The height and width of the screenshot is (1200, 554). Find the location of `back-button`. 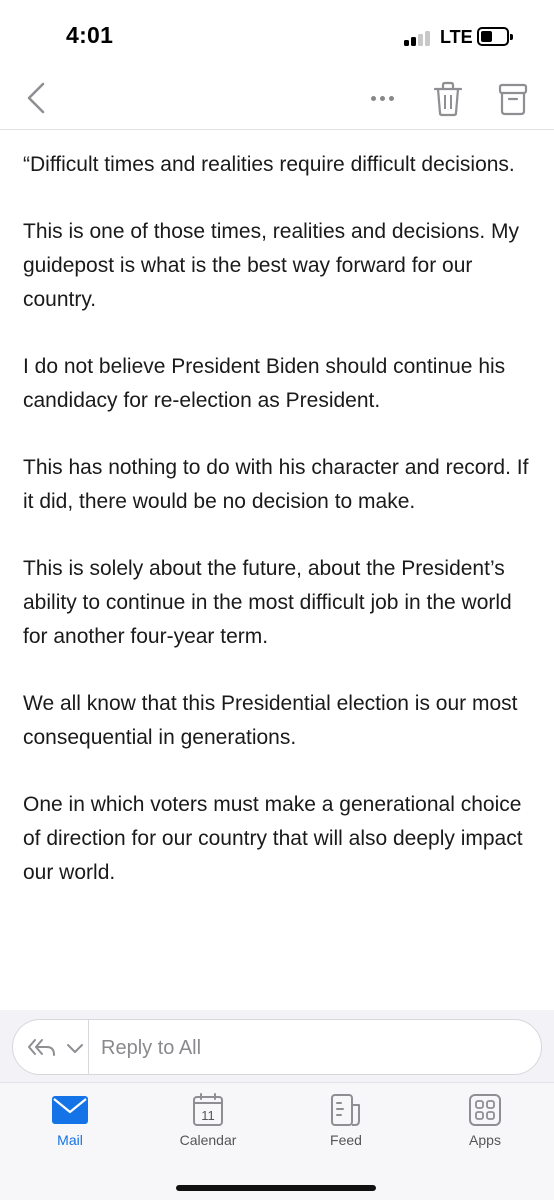

back-button is located at coordinates (36, 98).